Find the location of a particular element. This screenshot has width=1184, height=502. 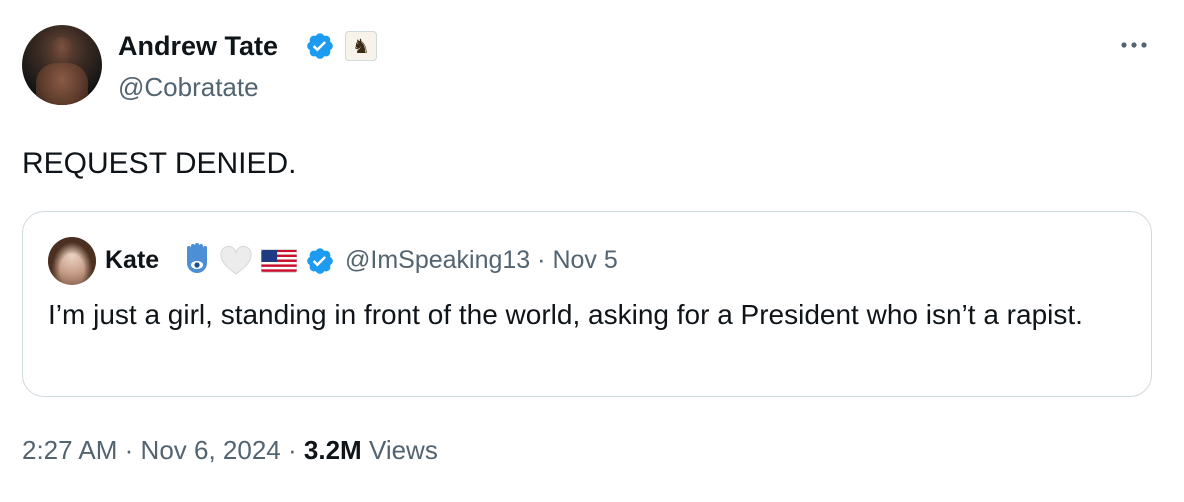

quoted-date: Nov 5 is located at coordinates (584, 260).